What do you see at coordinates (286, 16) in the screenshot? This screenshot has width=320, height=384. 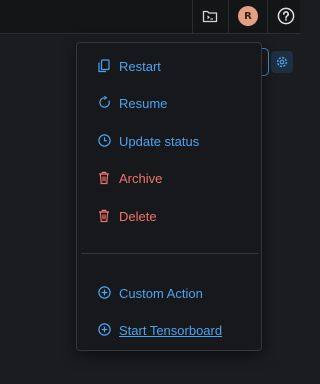 I see `help-circle-icon` at bounding box center [286, 16].